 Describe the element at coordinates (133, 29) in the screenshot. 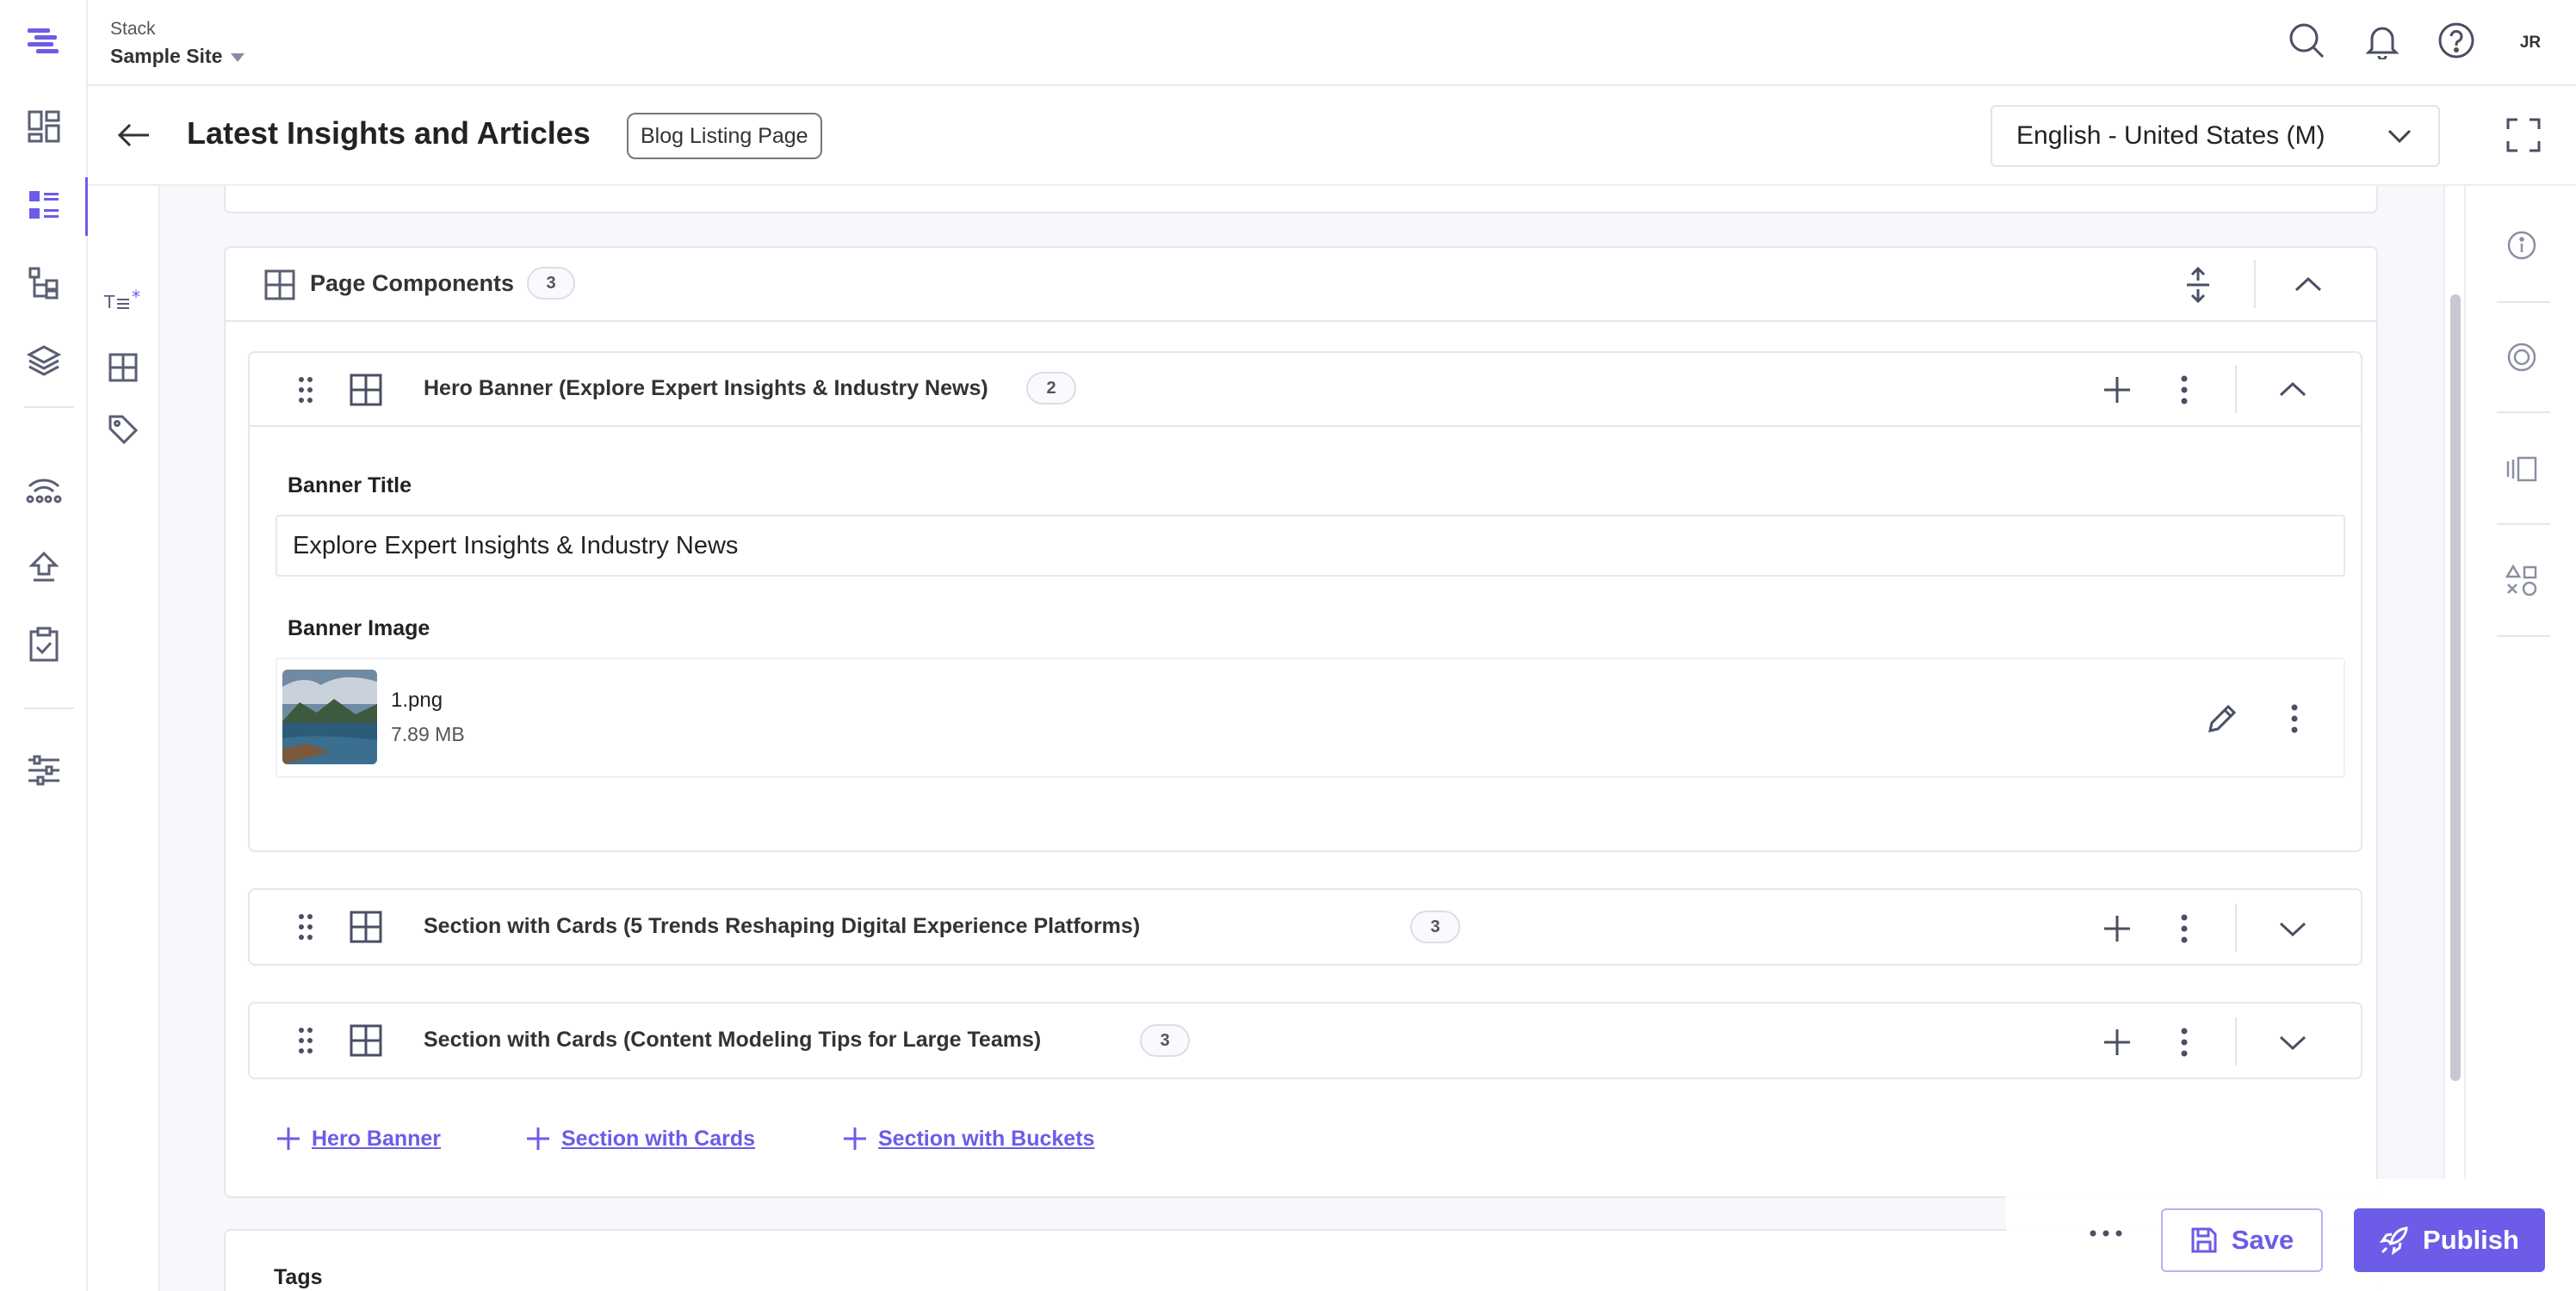

I see `stack-label: Stack` at that location.